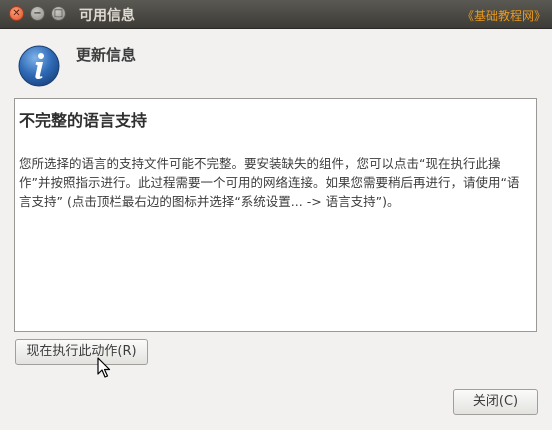 The width and height of the screenshot is (552, 430). What do you see at coordinates (276, 14) in the screenshot?
I see `title-bar: ✕ − □ 可用信息 《基础教程网》` at bounding box center [276, 14].